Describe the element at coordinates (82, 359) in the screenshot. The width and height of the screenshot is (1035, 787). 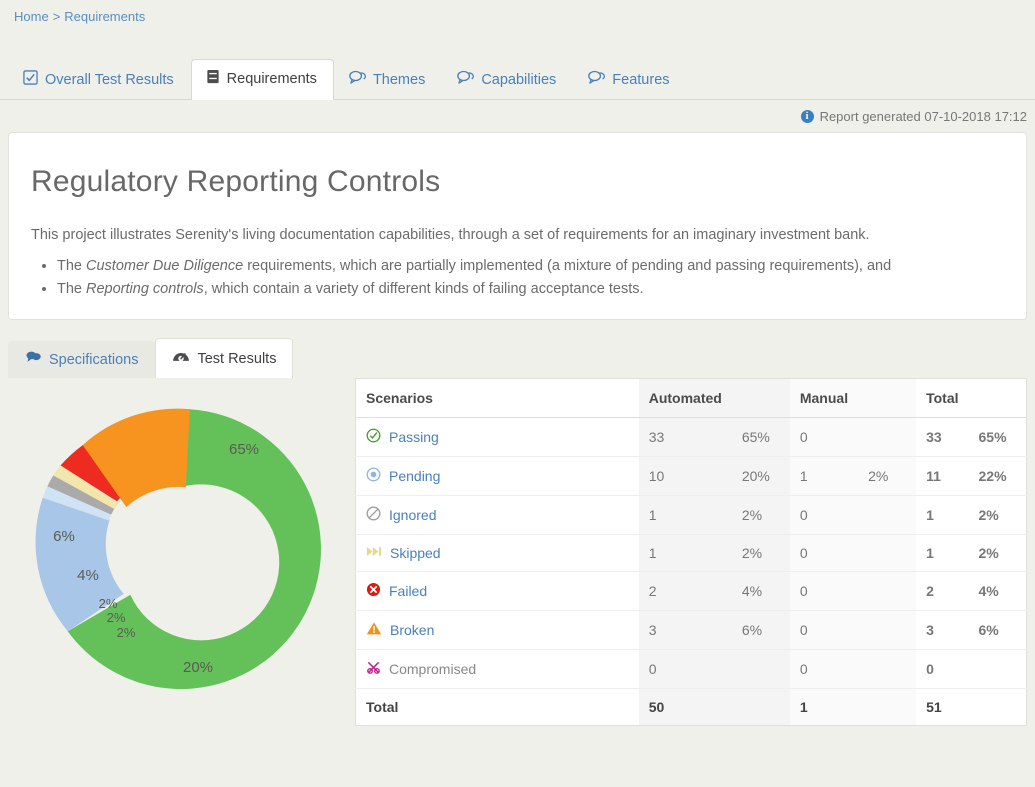
I see `tab-specifications: Specifications` at that location.